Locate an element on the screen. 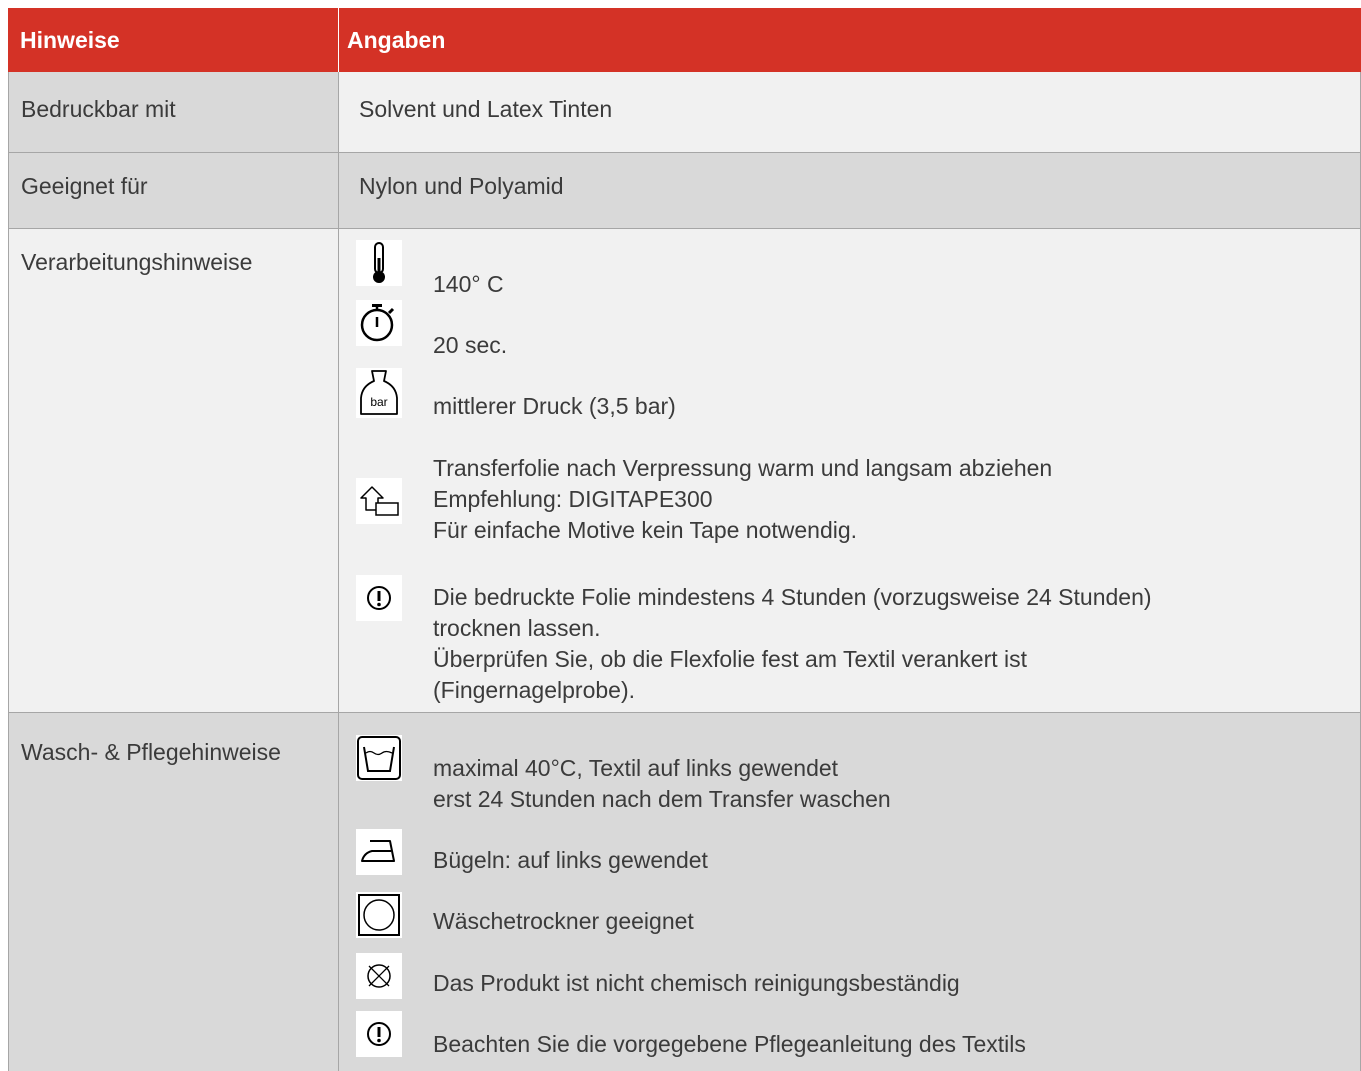 The height and width of the screenshot is (1071, 1361). peel-transfer-icon is located at coordinates (379, 501).